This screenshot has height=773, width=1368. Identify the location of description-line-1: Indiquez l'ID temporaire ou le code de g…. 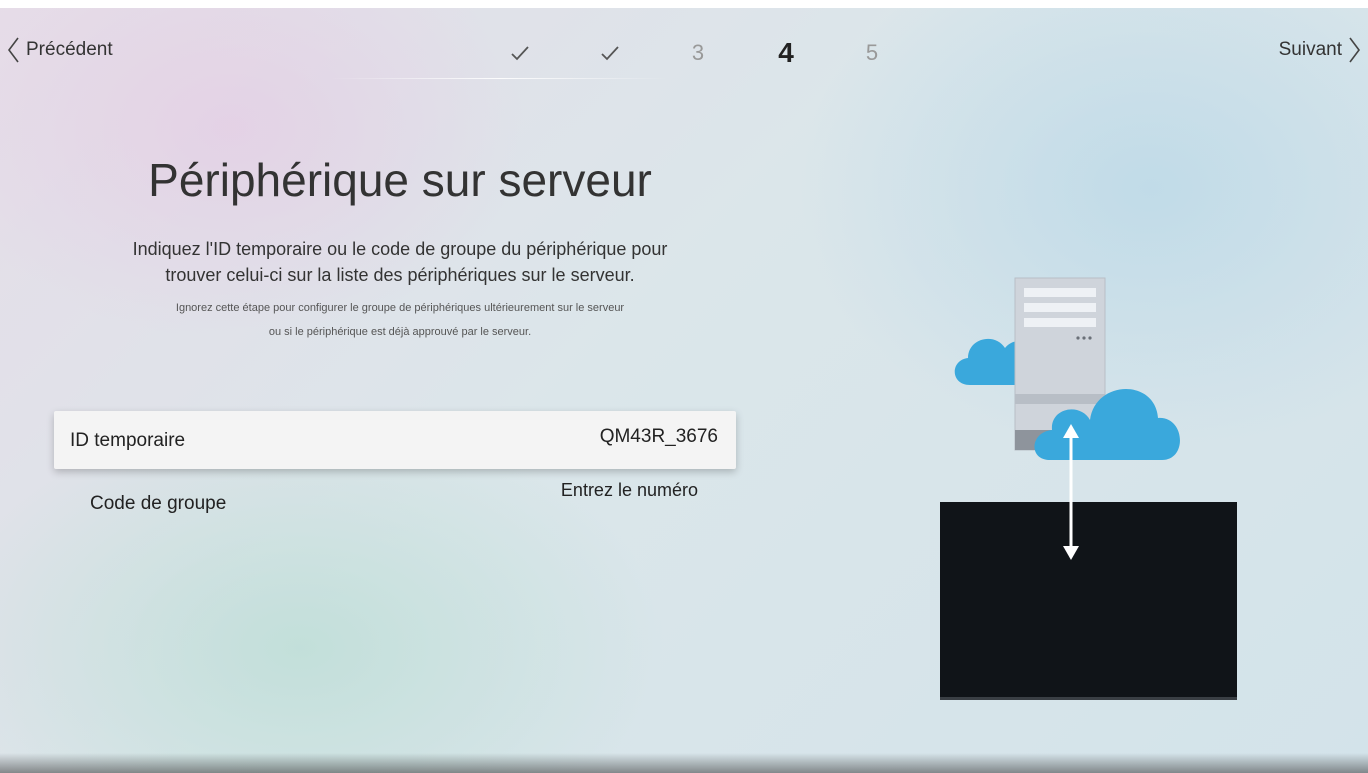
(400, 249).